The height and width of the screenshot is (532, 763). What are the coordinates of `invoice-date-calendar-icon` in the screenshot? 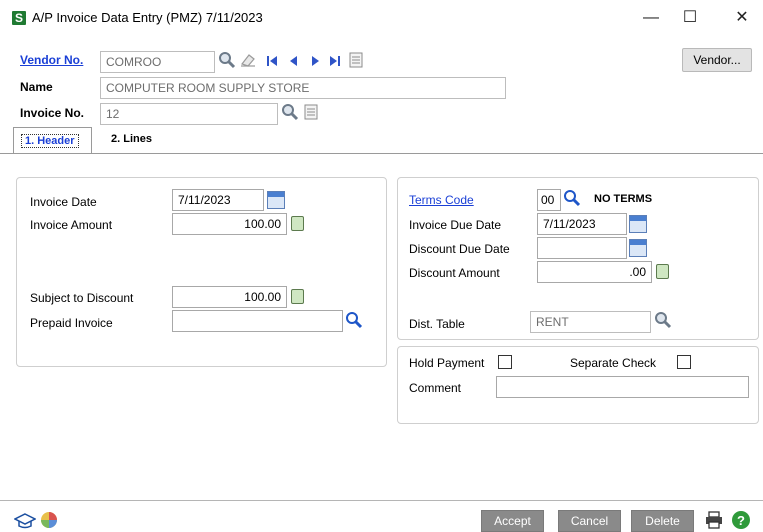 It's located at (276, 200).